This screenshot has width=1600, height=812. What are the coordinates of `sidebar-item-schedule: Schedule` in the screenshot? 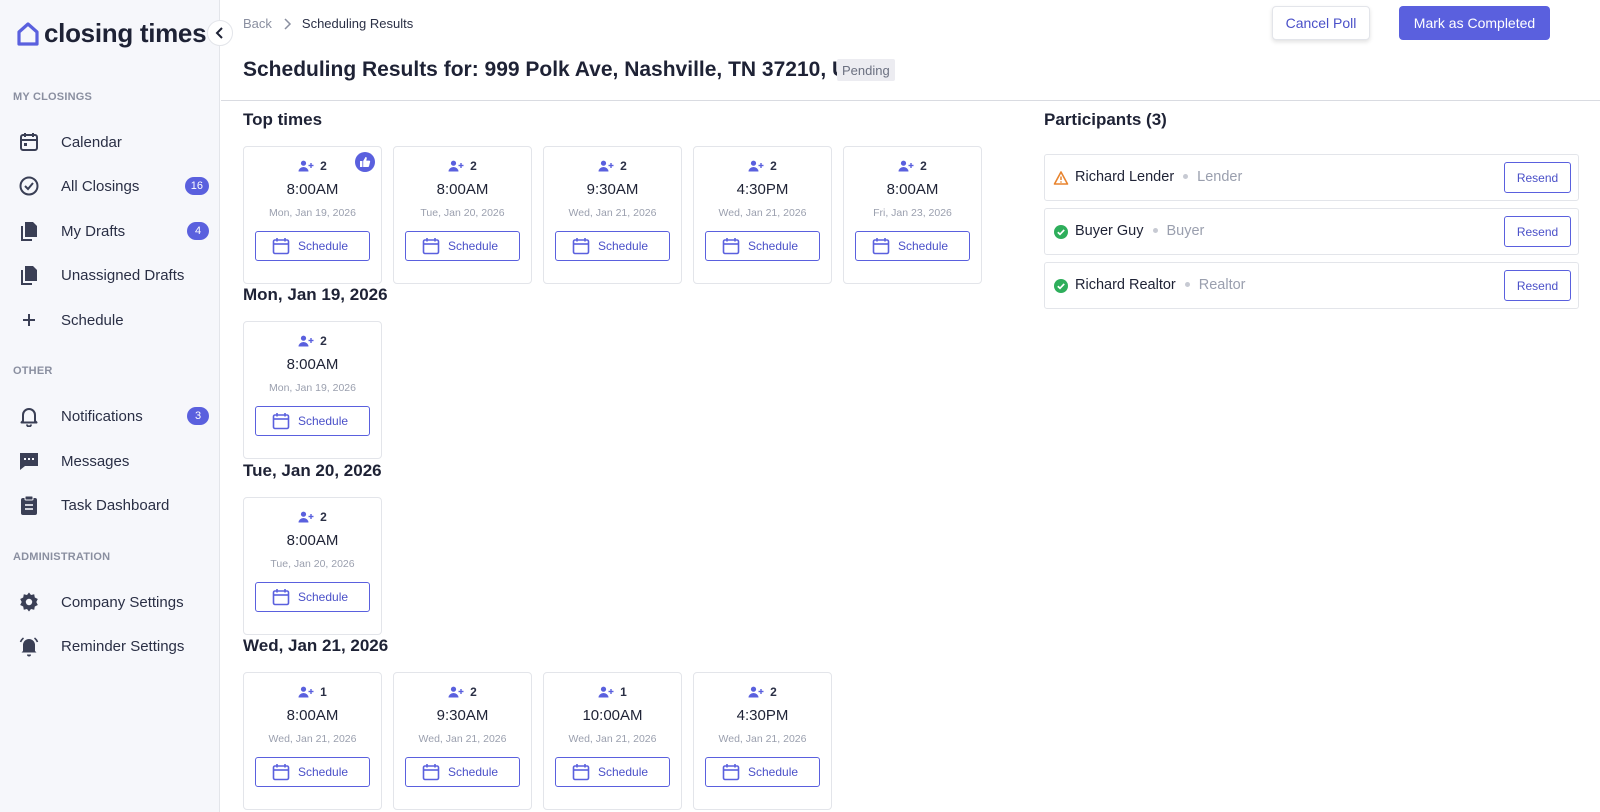 It's located at (109, 320).